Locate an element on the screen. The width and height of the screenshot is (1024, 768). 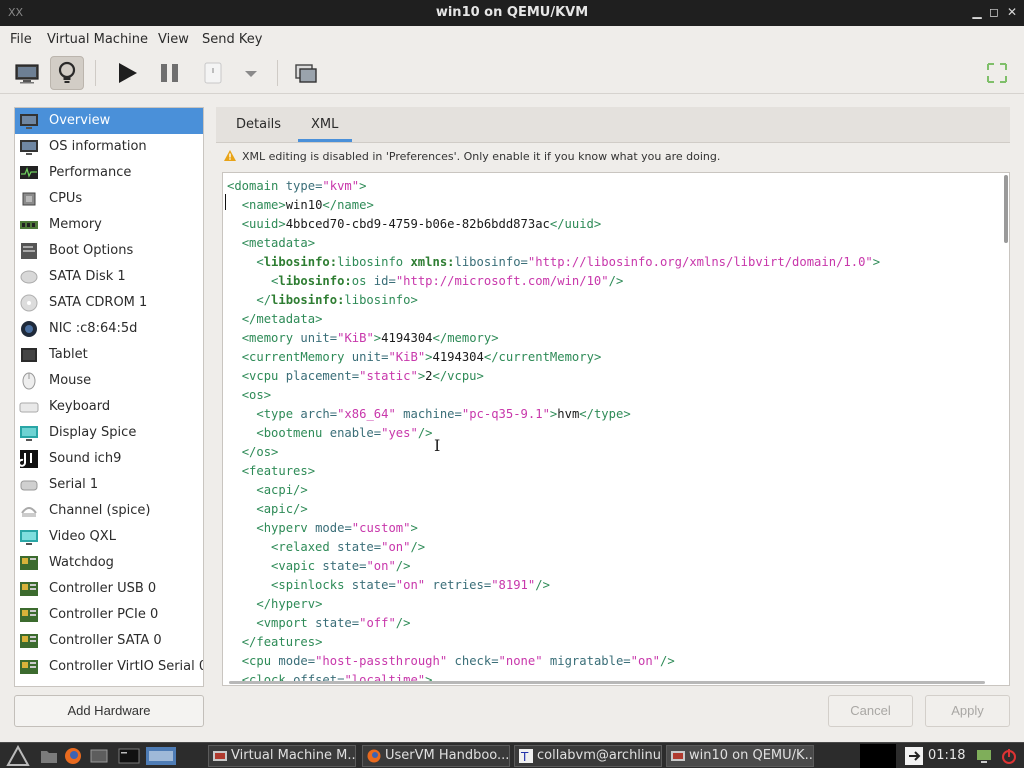
sidebar-item-sound-ich9: Sound ich9 is located at coordinates (109, 459).